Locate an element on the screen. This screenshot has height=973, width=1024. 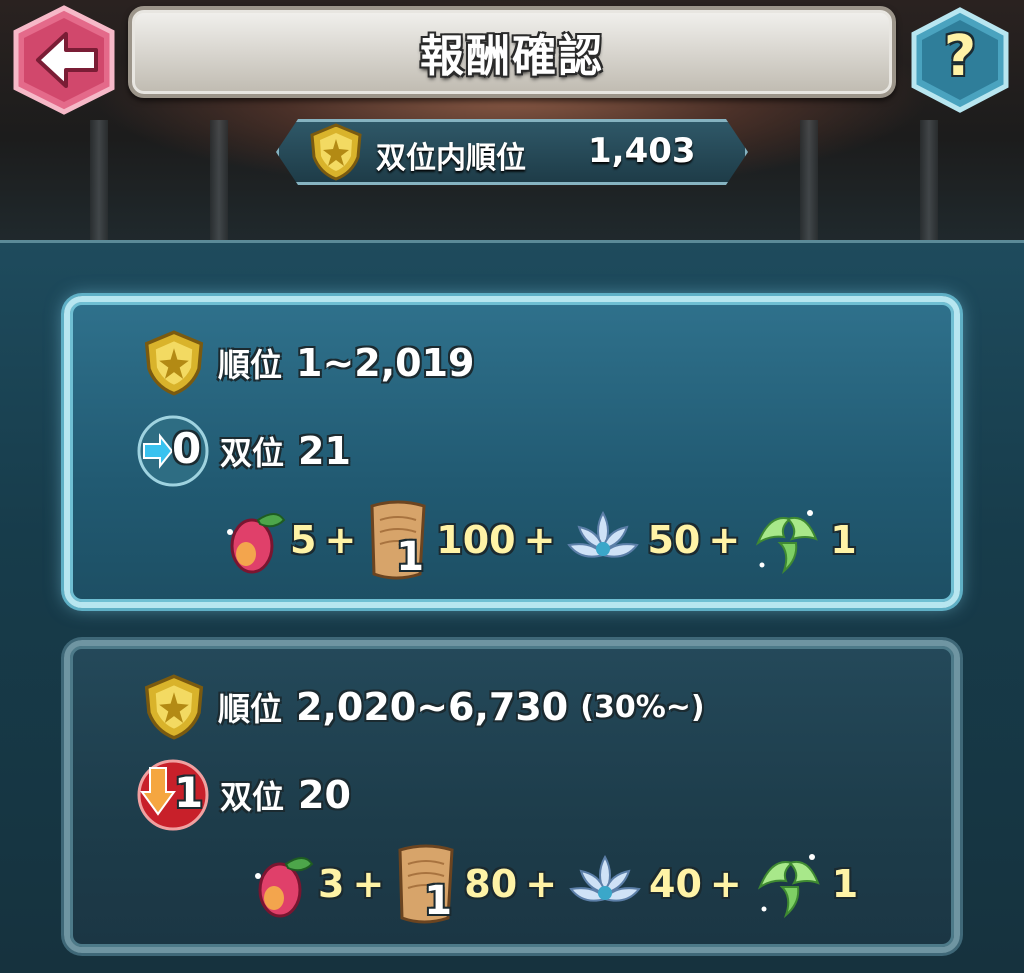
reward-amount: 80 is located at coordinates (491, 884).